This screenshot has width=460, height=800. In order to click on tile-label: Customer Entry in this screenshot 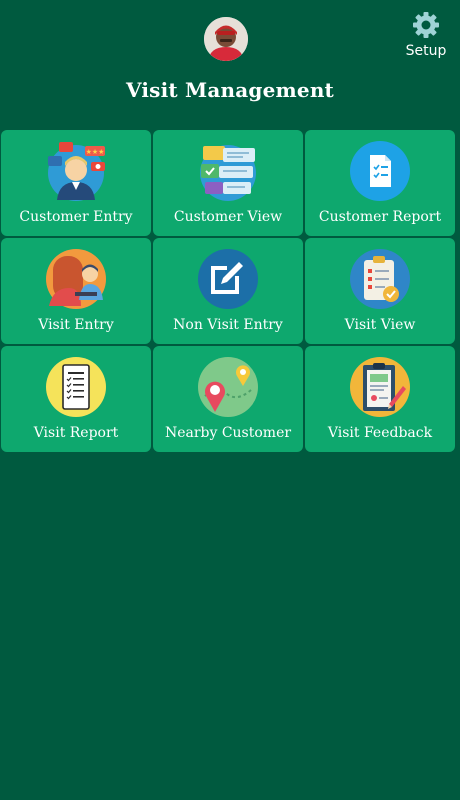, I will do `click(76, 217)`.